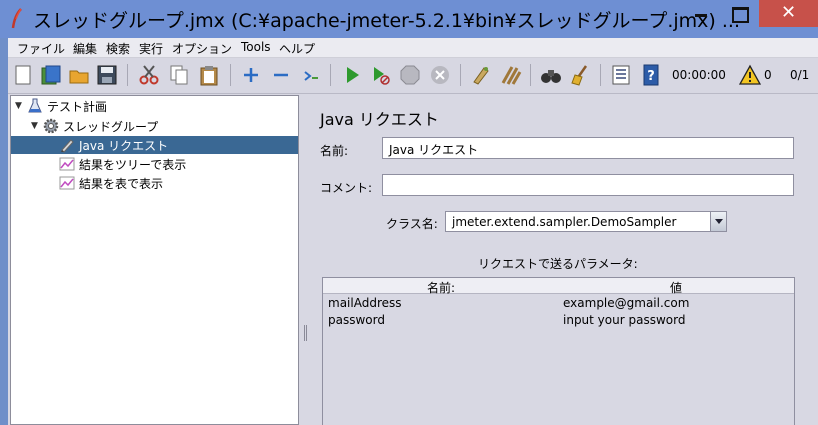 This screenshot has width=818, height=425. Describe the element at coordinates (35, 105) in the screenshot. I see `test-plan-flask-icon` at that location.